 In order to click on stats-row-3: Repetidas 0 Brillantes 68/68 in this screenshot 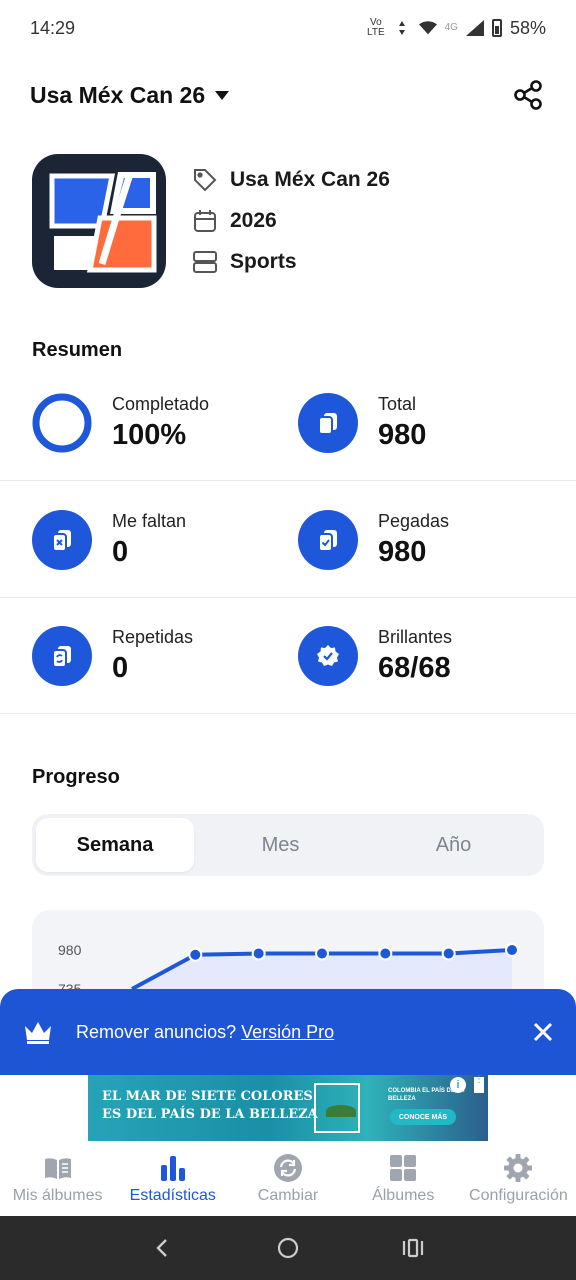, I will do `click(288, 656)`.